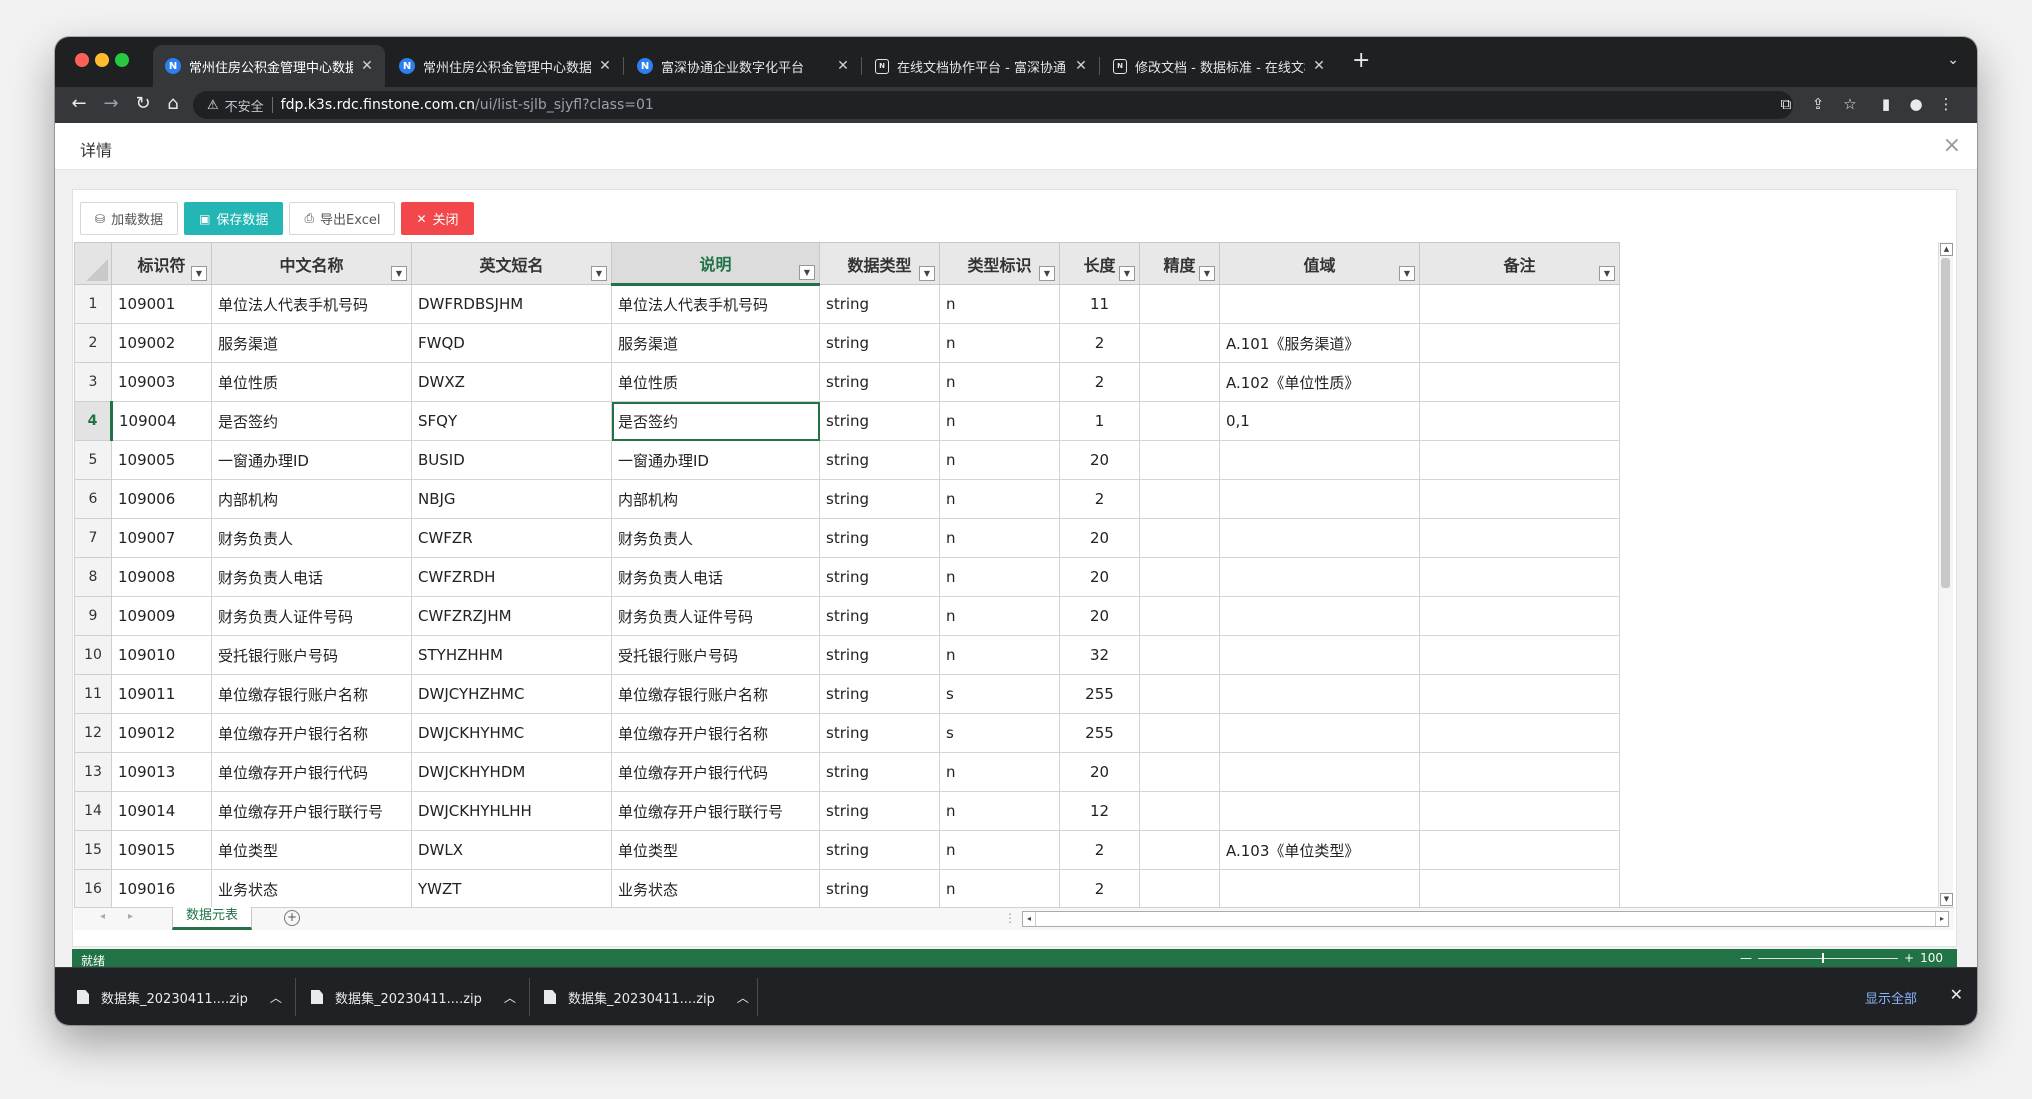  I want to click on row-number: 9, so click(93, 616).